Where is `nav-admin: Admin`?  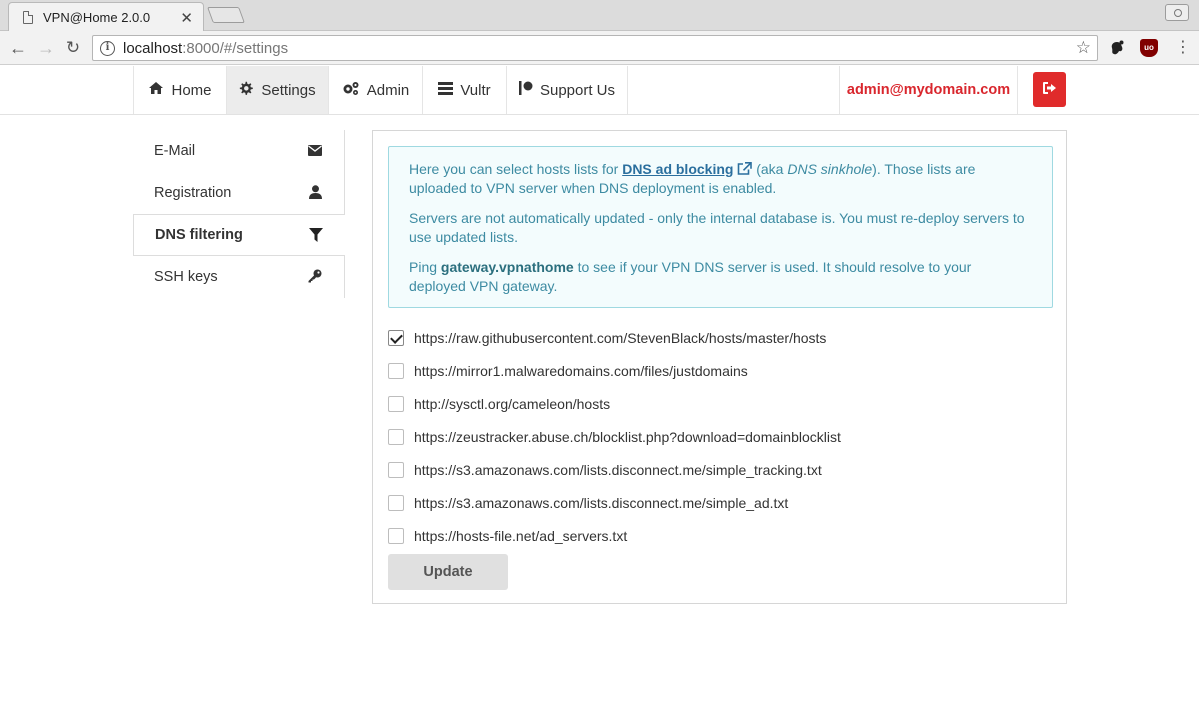 nav-admin: Admin is located at coordinates (375, 90).